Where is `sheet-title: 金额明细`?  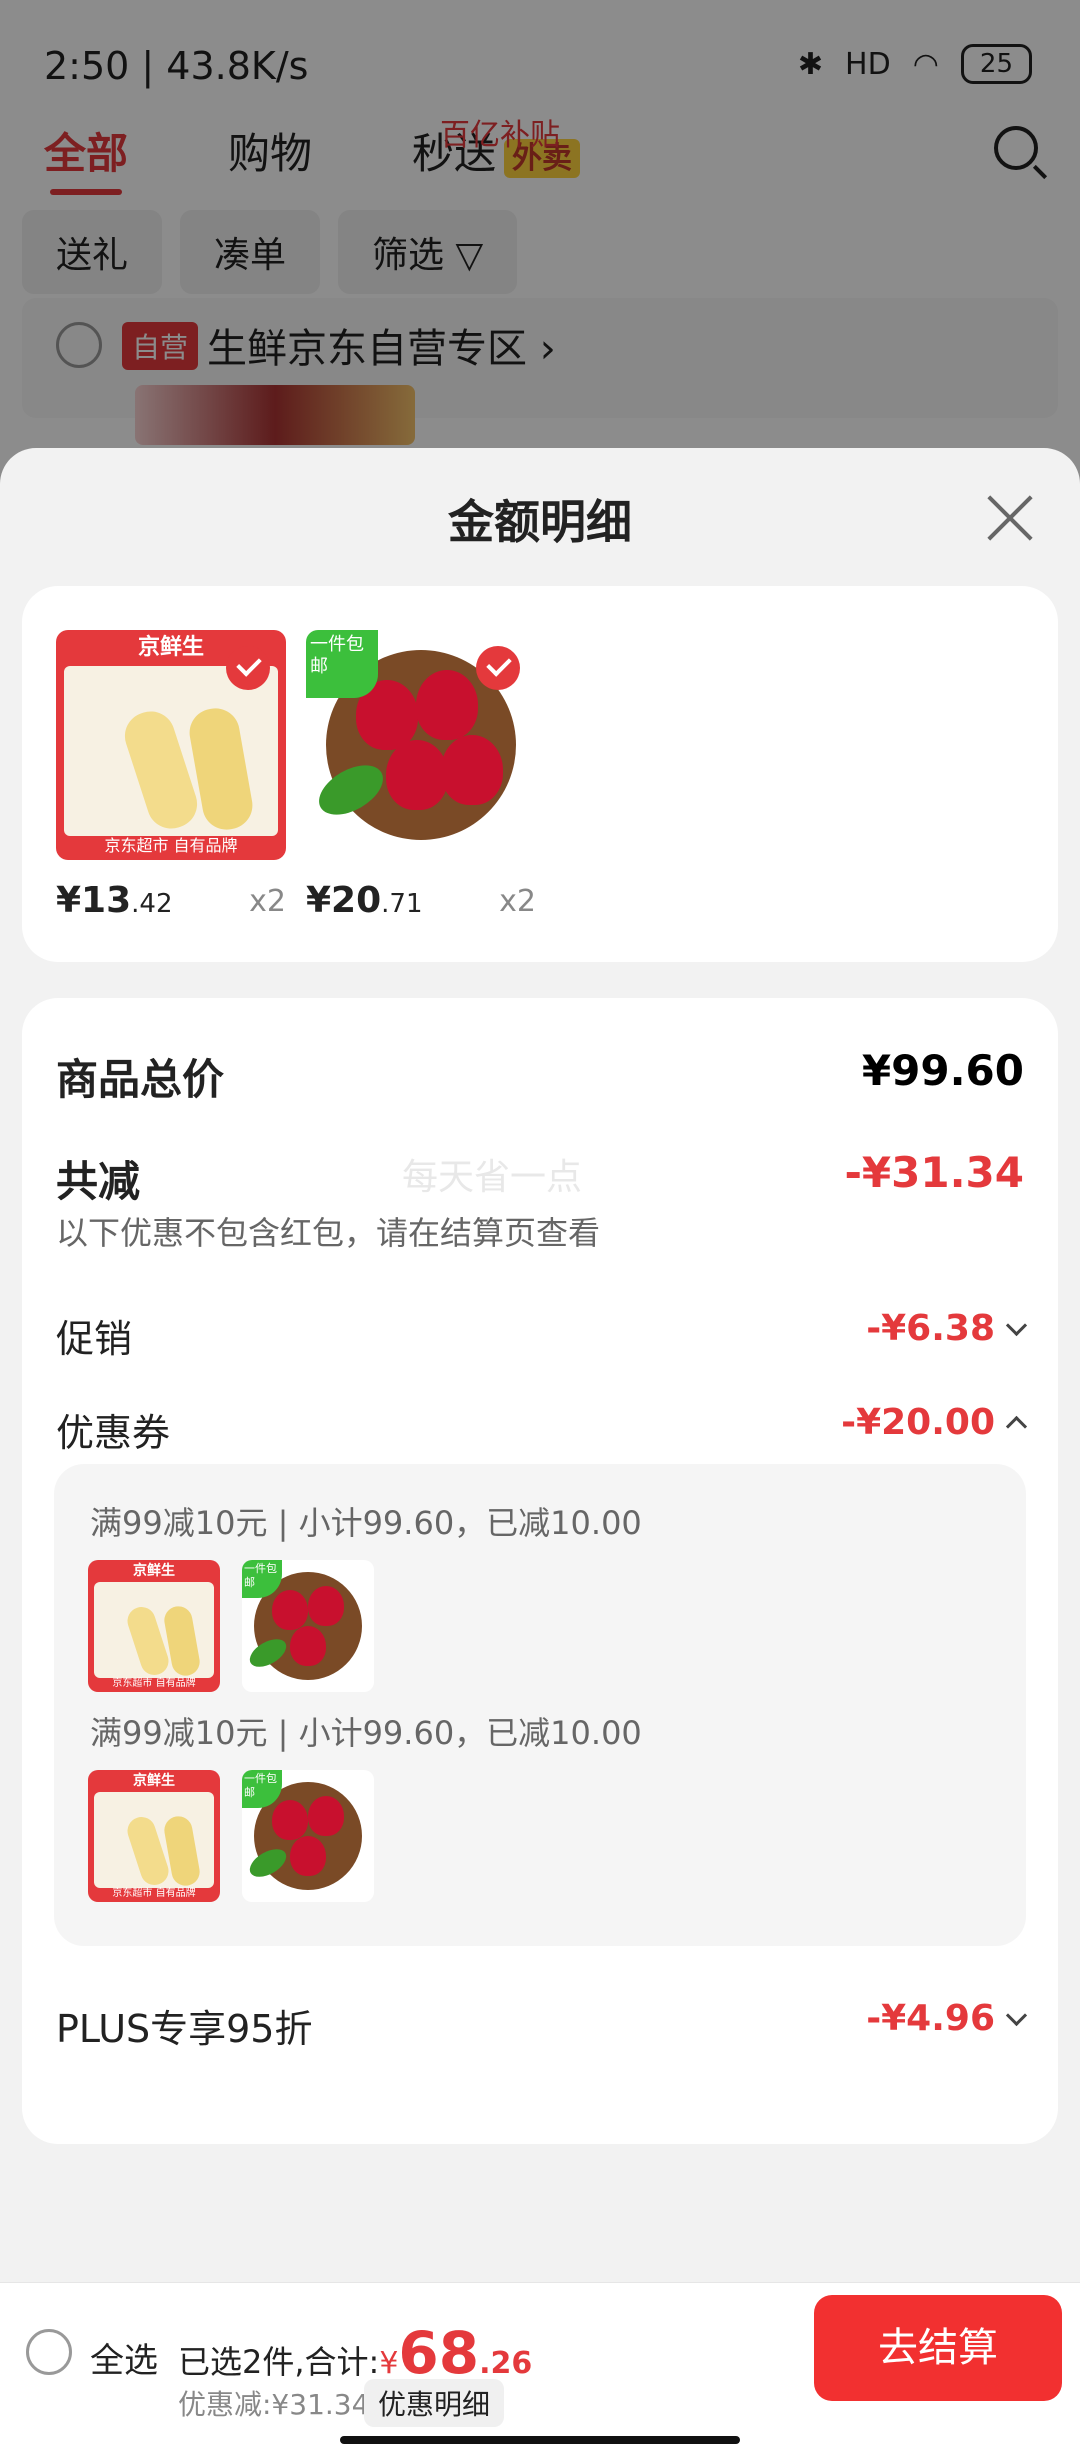 sheet-title: 金额明细 is located at coordinates (540, 522).